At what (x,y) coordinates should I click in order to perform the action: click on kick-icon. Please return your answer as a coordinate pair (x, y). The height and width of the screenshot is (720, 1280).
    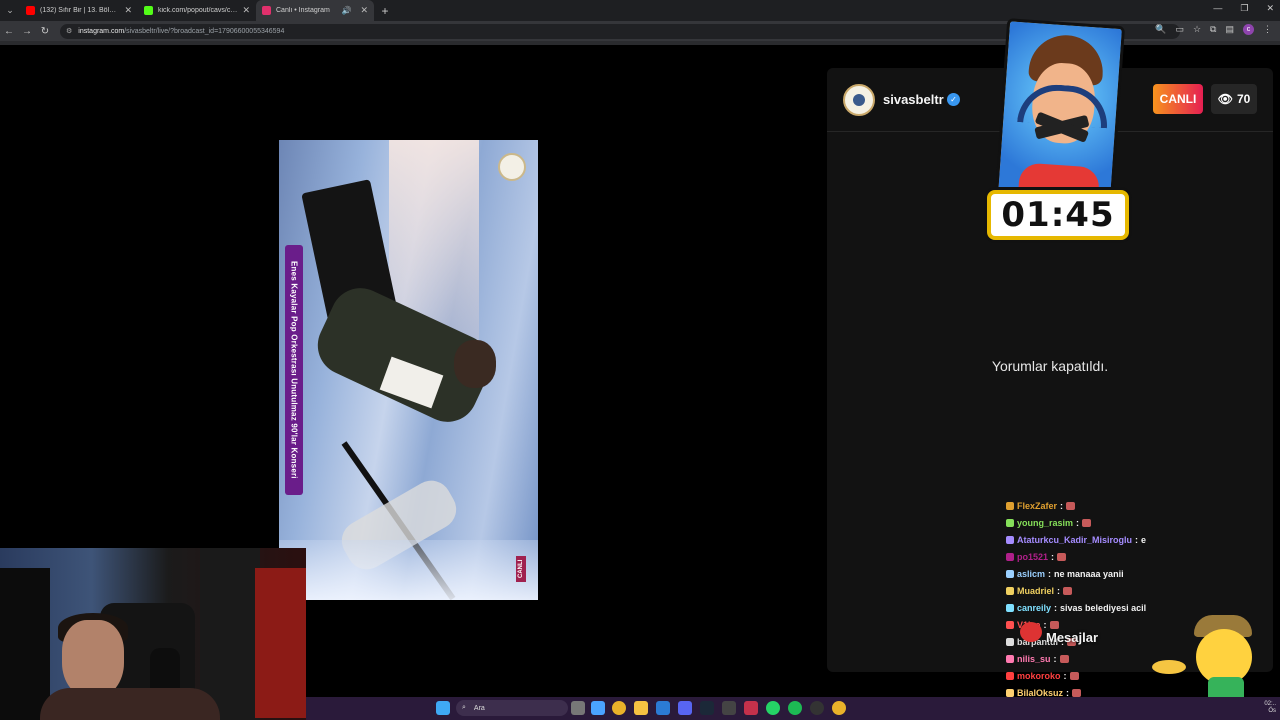
    Looking at the image, I should click on (148, 10).